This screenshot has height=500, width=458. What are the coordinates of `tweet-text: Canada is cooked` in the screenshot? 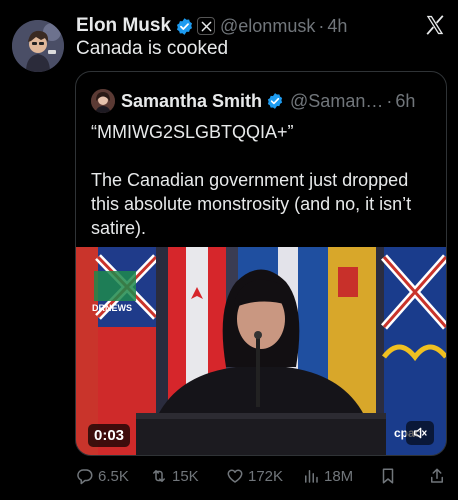 It's located at (152, 48).